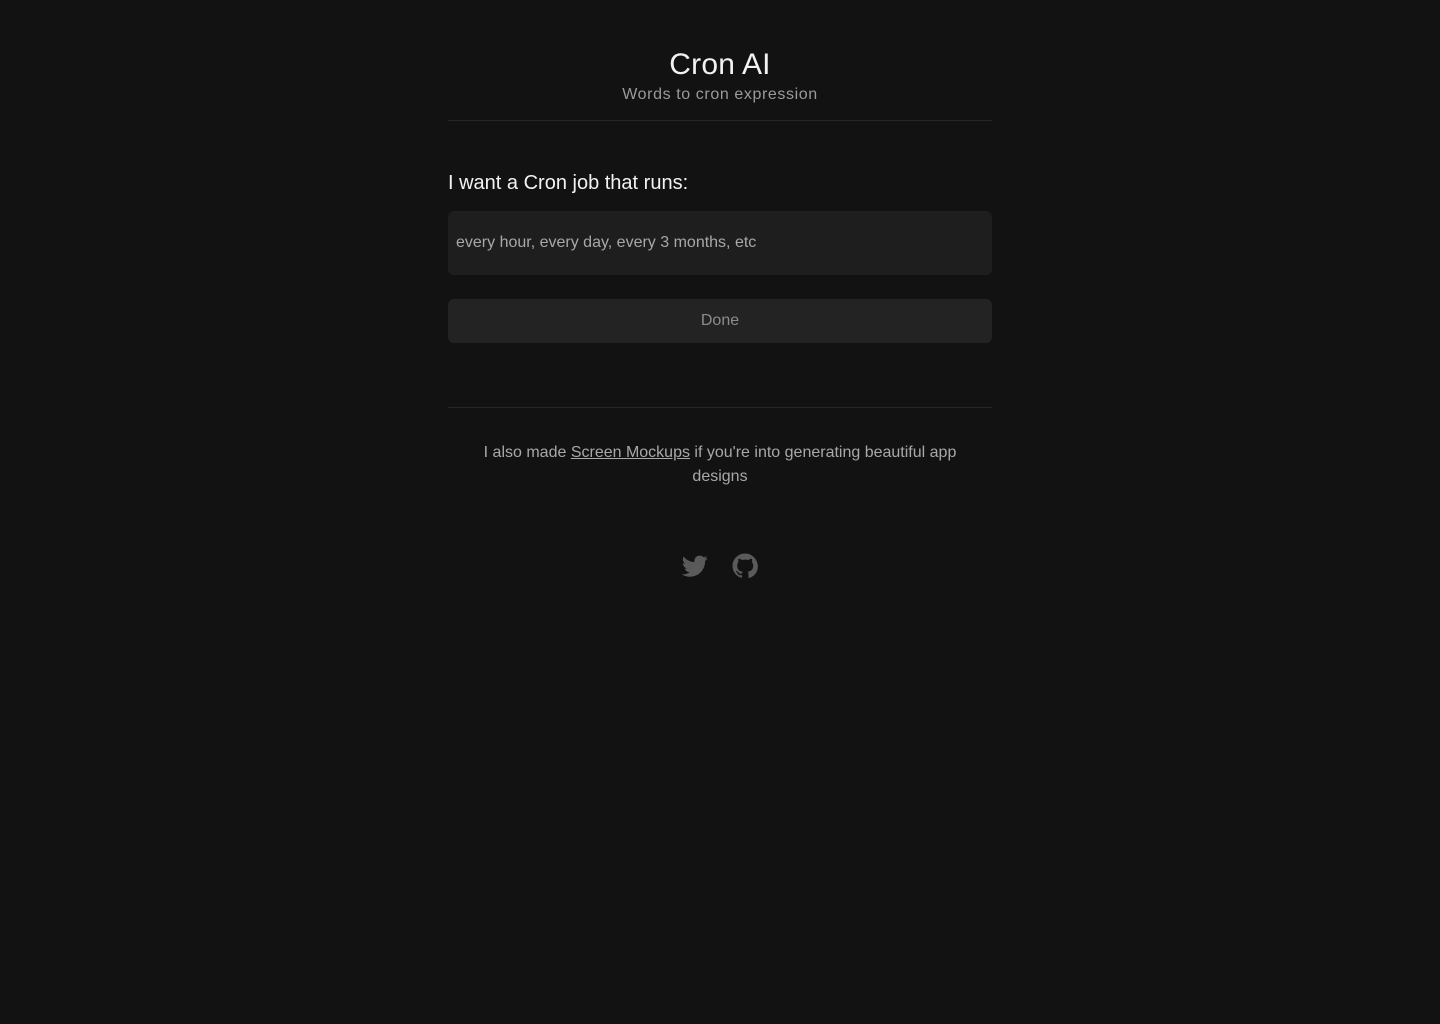 The image size is (1440, 1024). Describe the element at coordinates (630, 452) in the screenshot. I see `screen-mockups-link: Screen Mockups` at that location.